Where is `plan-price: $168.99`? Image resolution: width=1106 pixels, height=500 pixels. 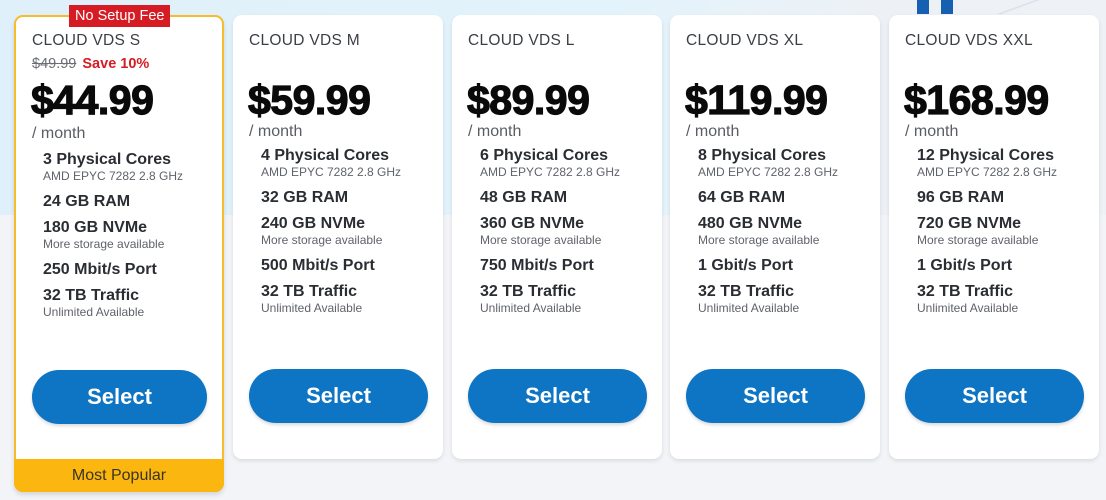 plan-price: $168.99 is located at coordinates (976, 99).